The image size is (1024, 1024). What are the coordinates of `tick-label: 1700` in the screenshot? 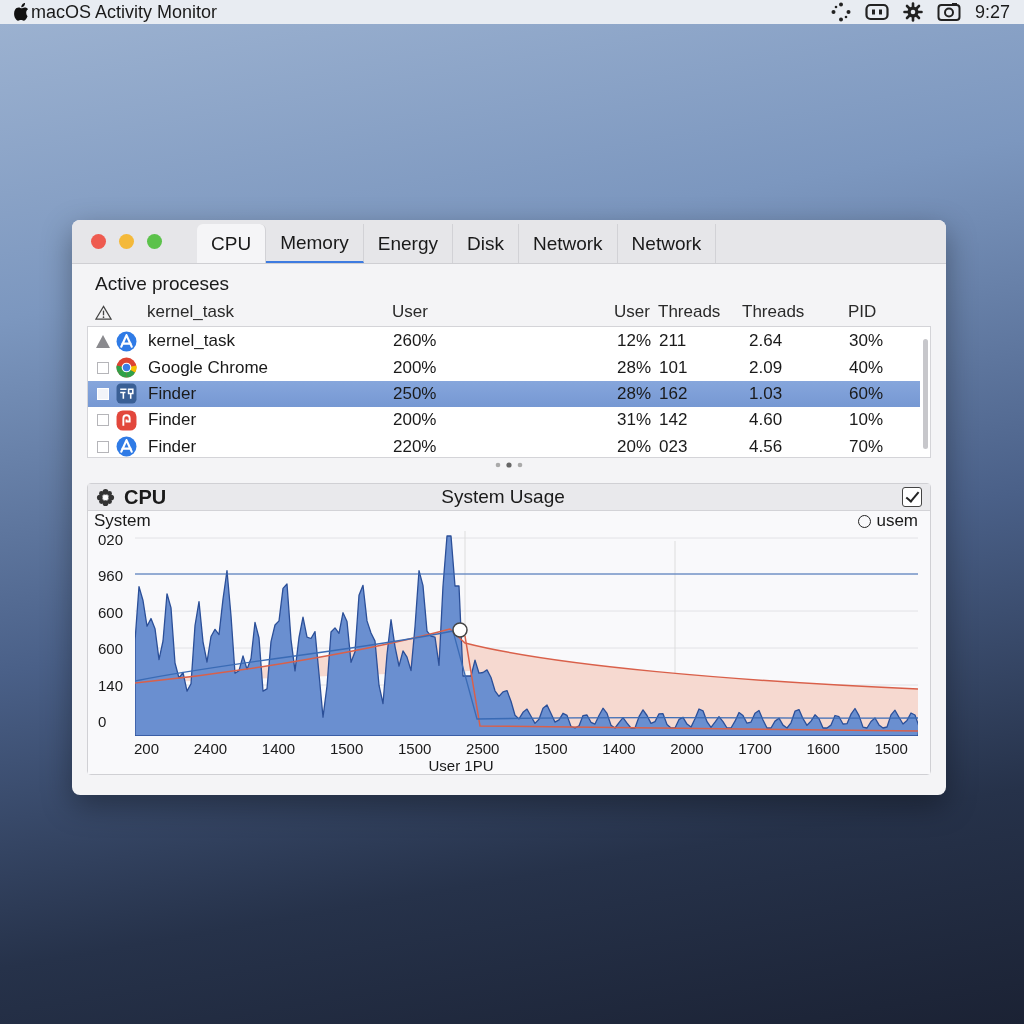 It's located at (755, 748).